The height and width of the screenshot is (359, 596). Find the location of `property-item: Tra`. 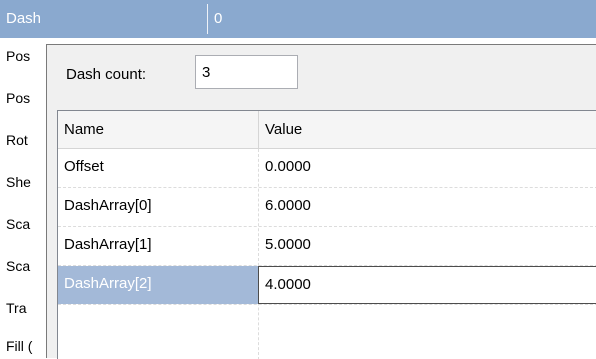

property-item: Tra is located at coordinates (16, 308).